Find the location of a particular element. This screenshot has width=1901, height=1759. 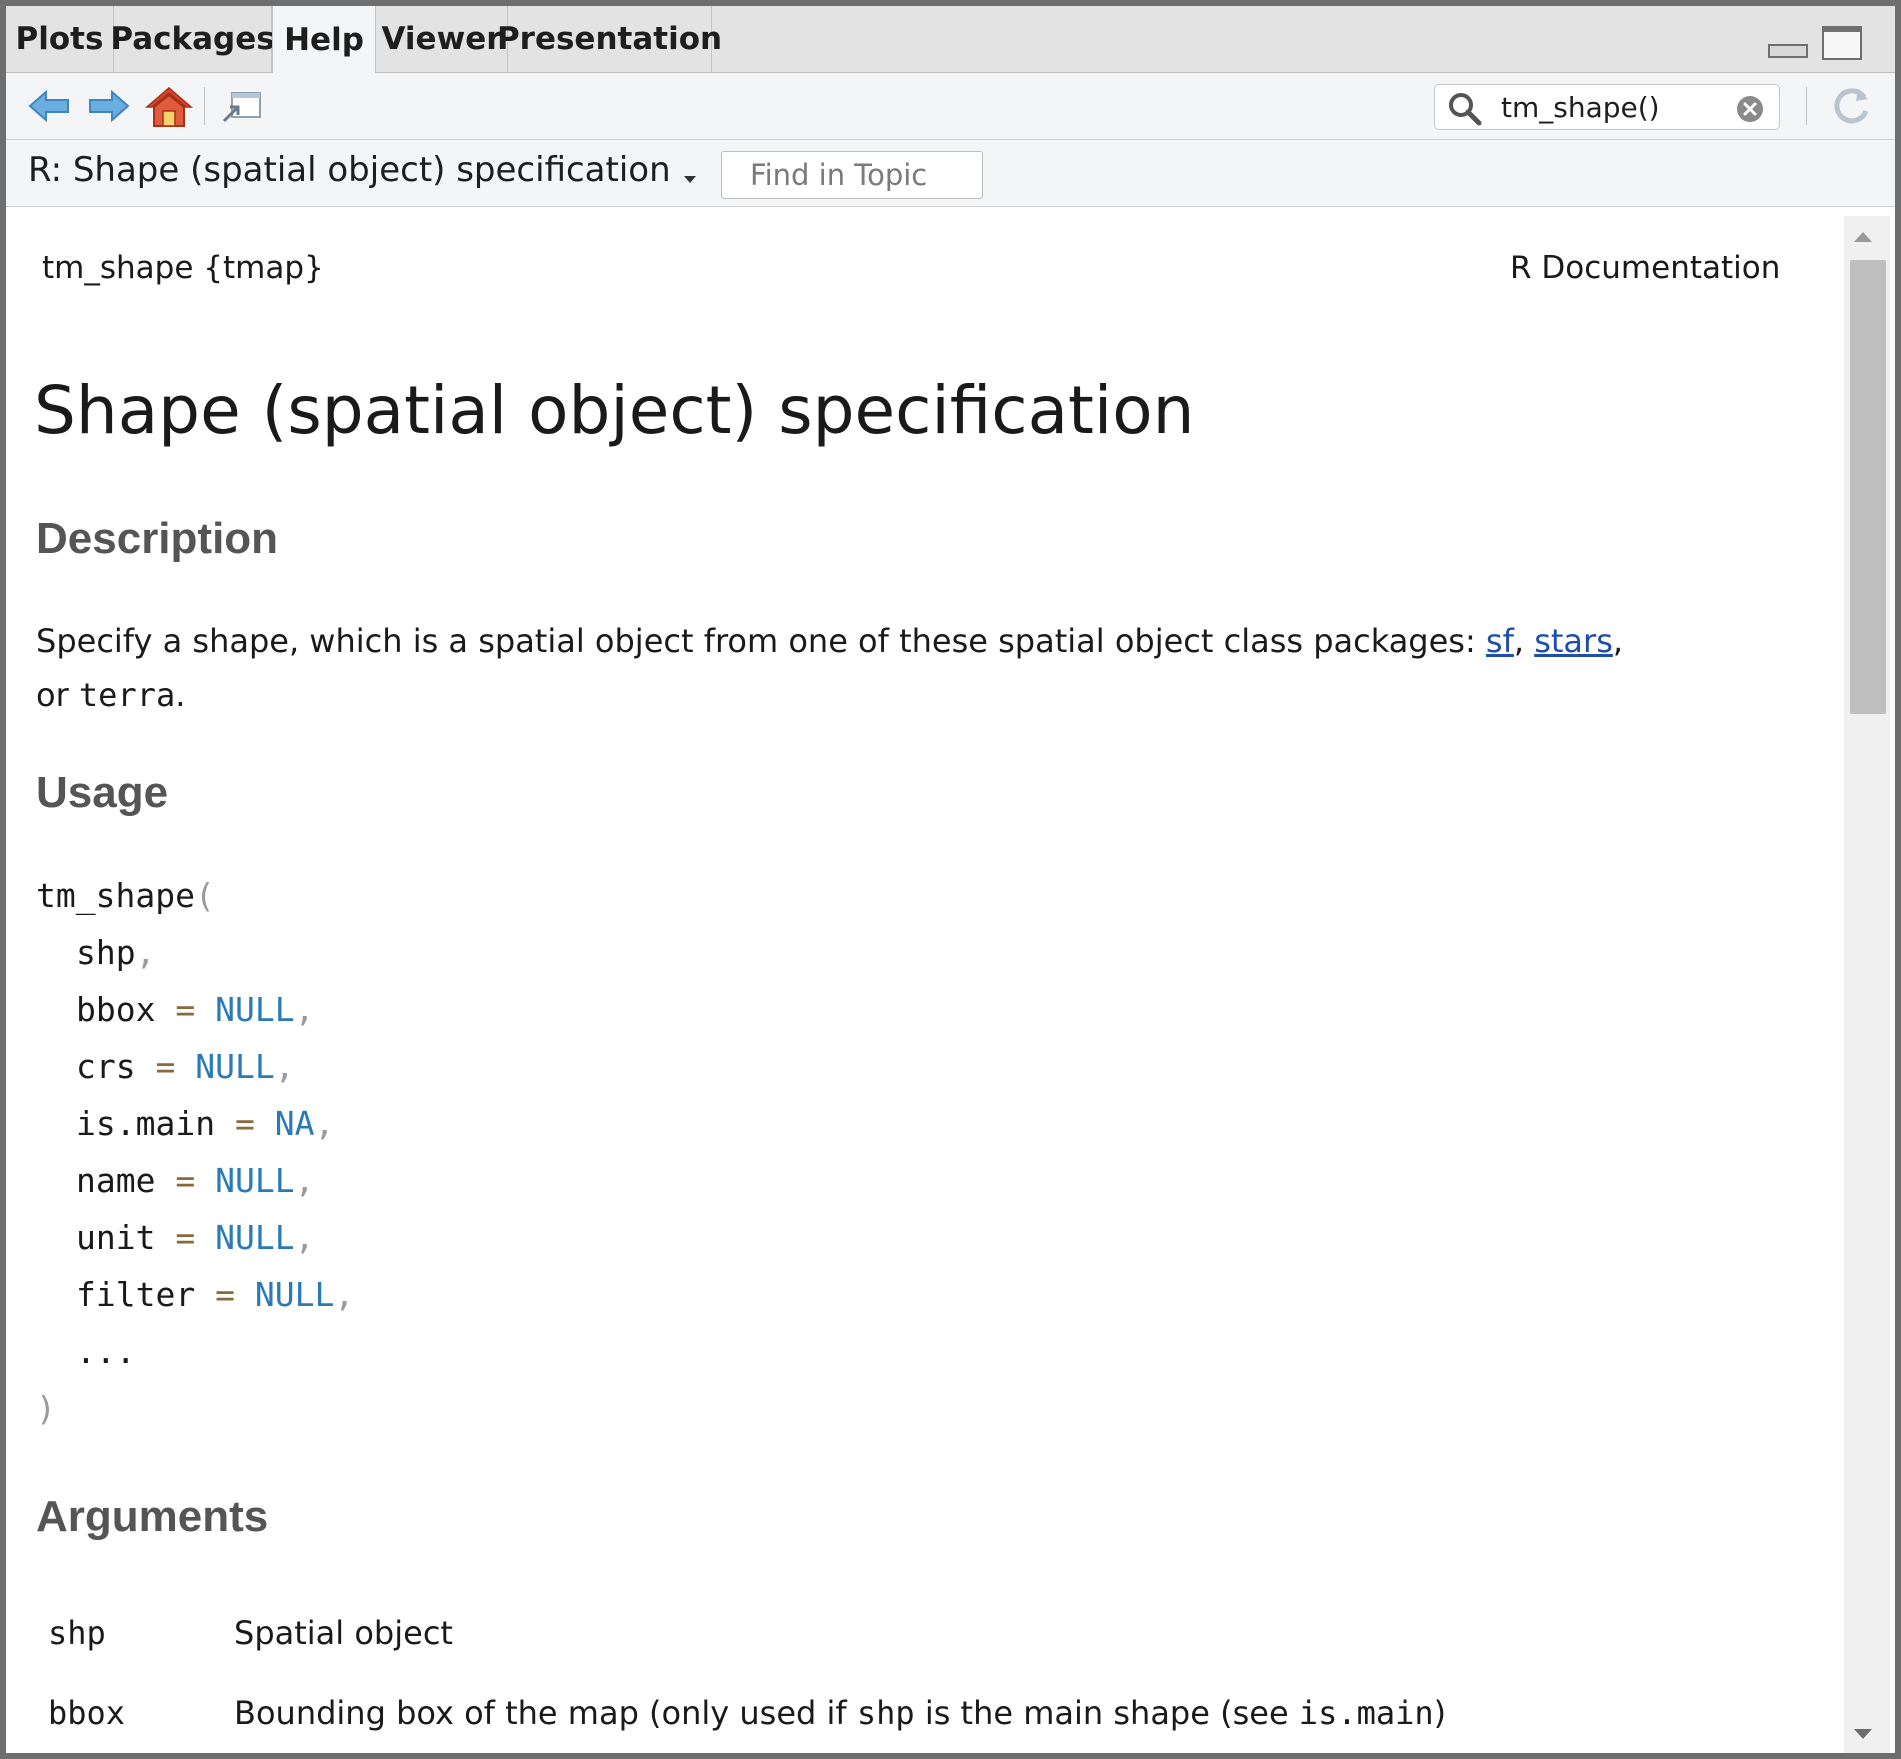

usage-arg-name: filter is located at coordinates (136, 1294).